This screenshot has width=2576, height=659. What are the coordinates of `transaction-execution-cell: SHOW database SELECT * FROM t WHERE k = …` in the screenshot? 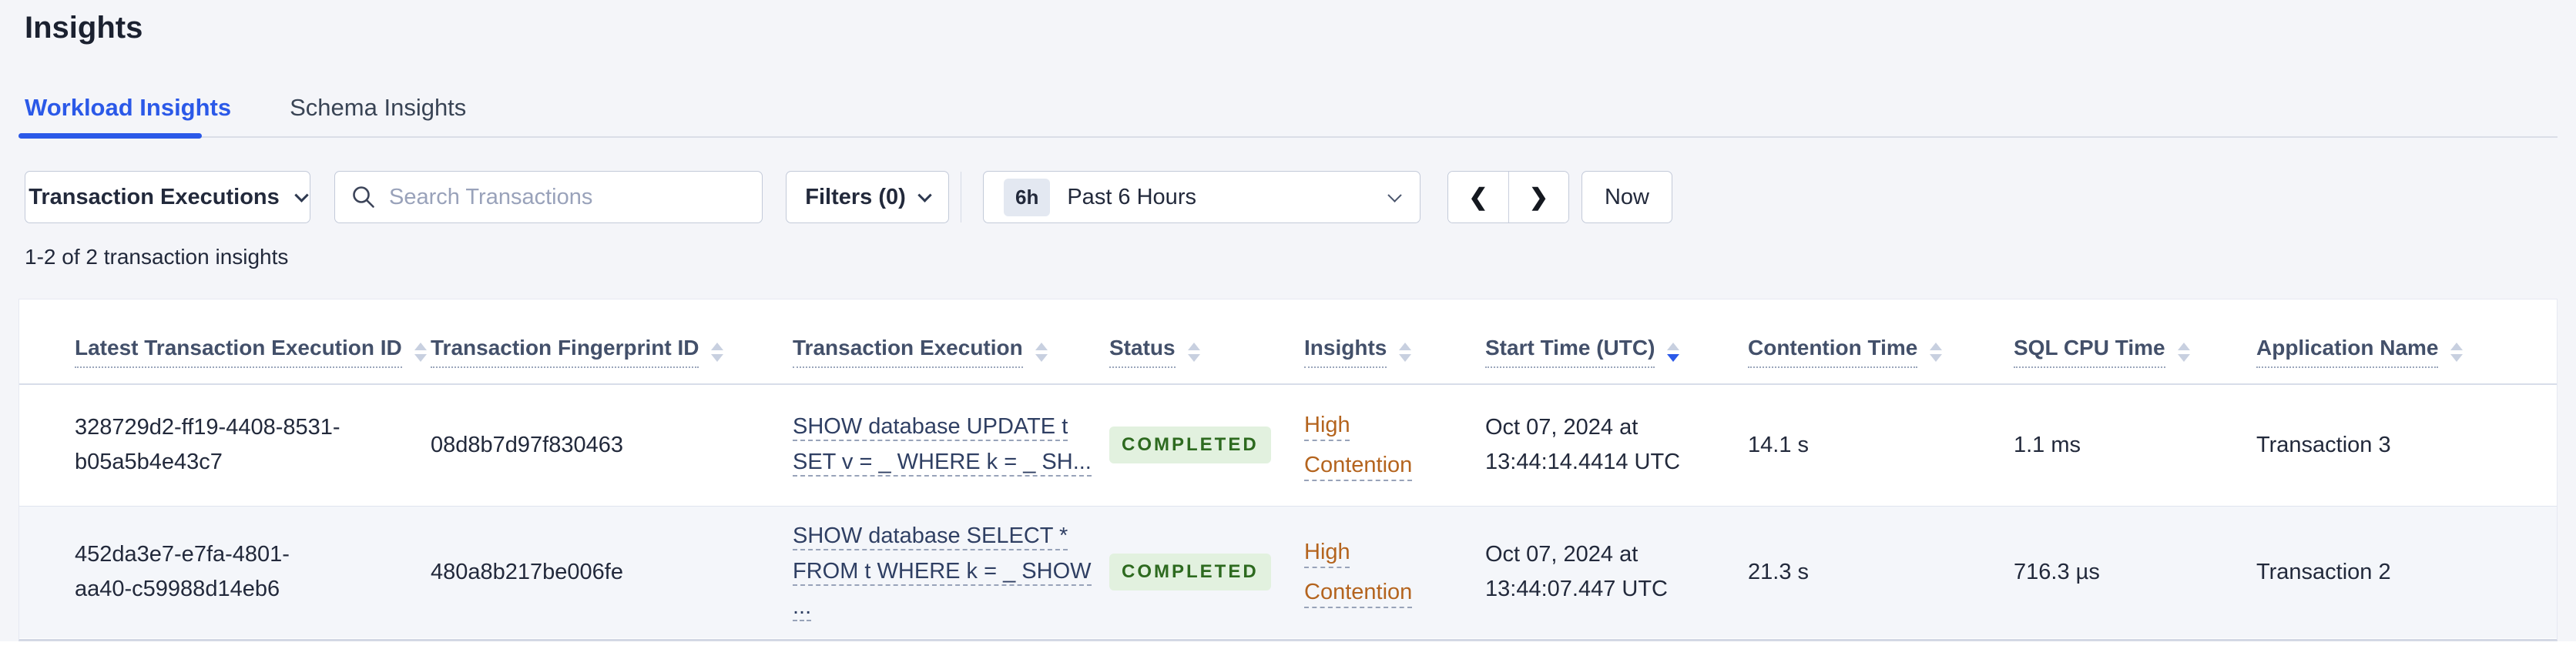 It's located at (951, 572).